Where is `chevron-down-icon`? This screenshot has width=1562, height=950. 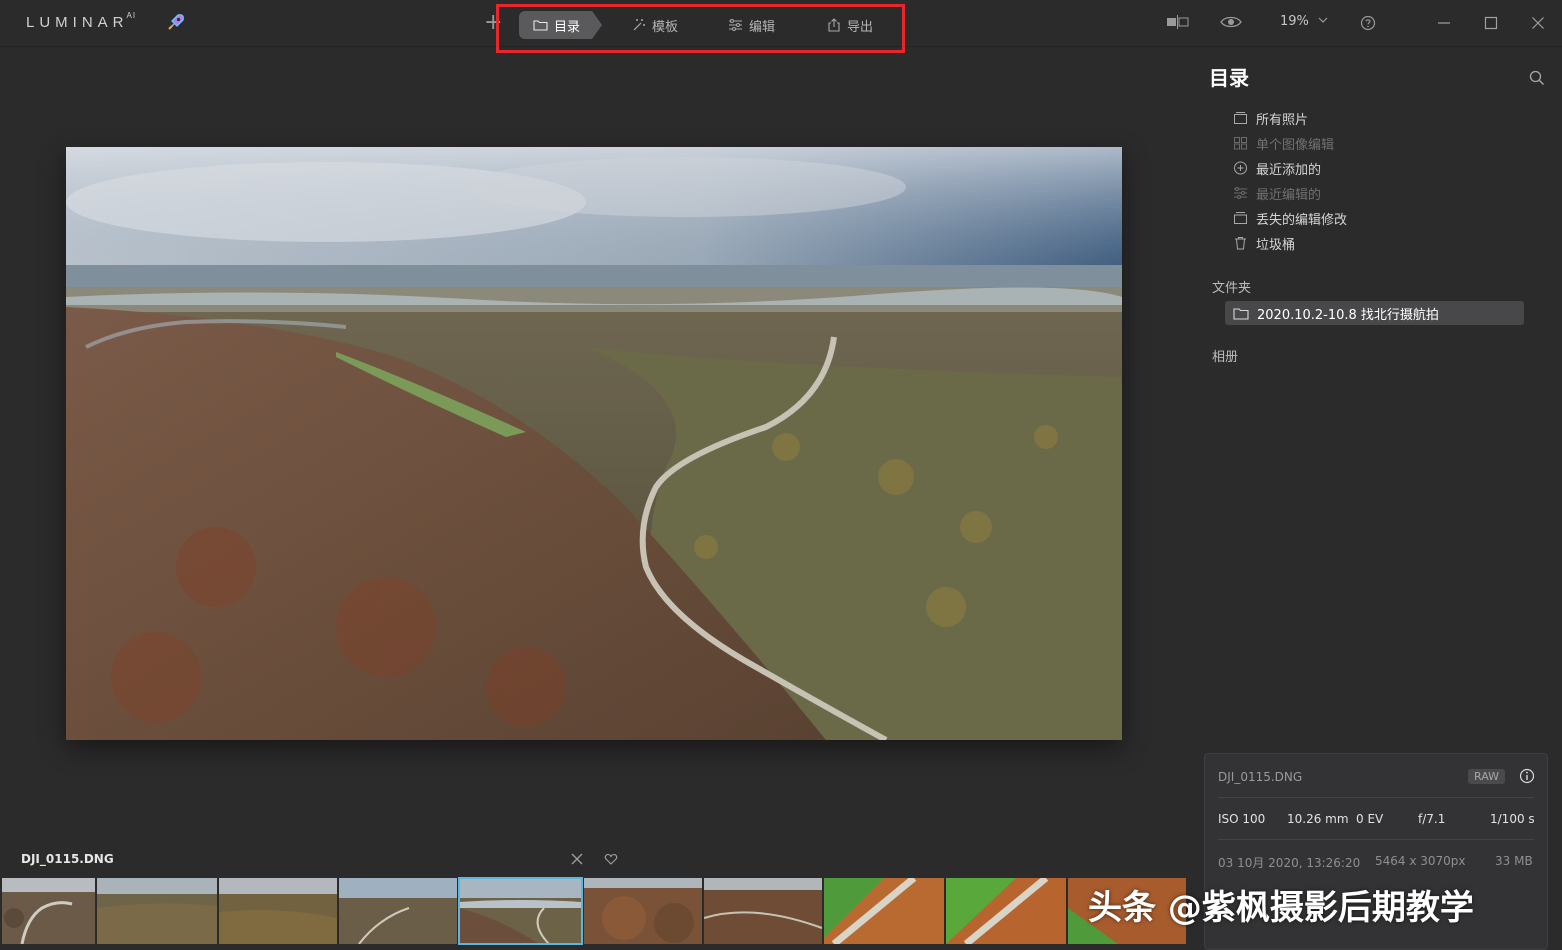
chevron-down-icon is located at coordinates (1323, 20).